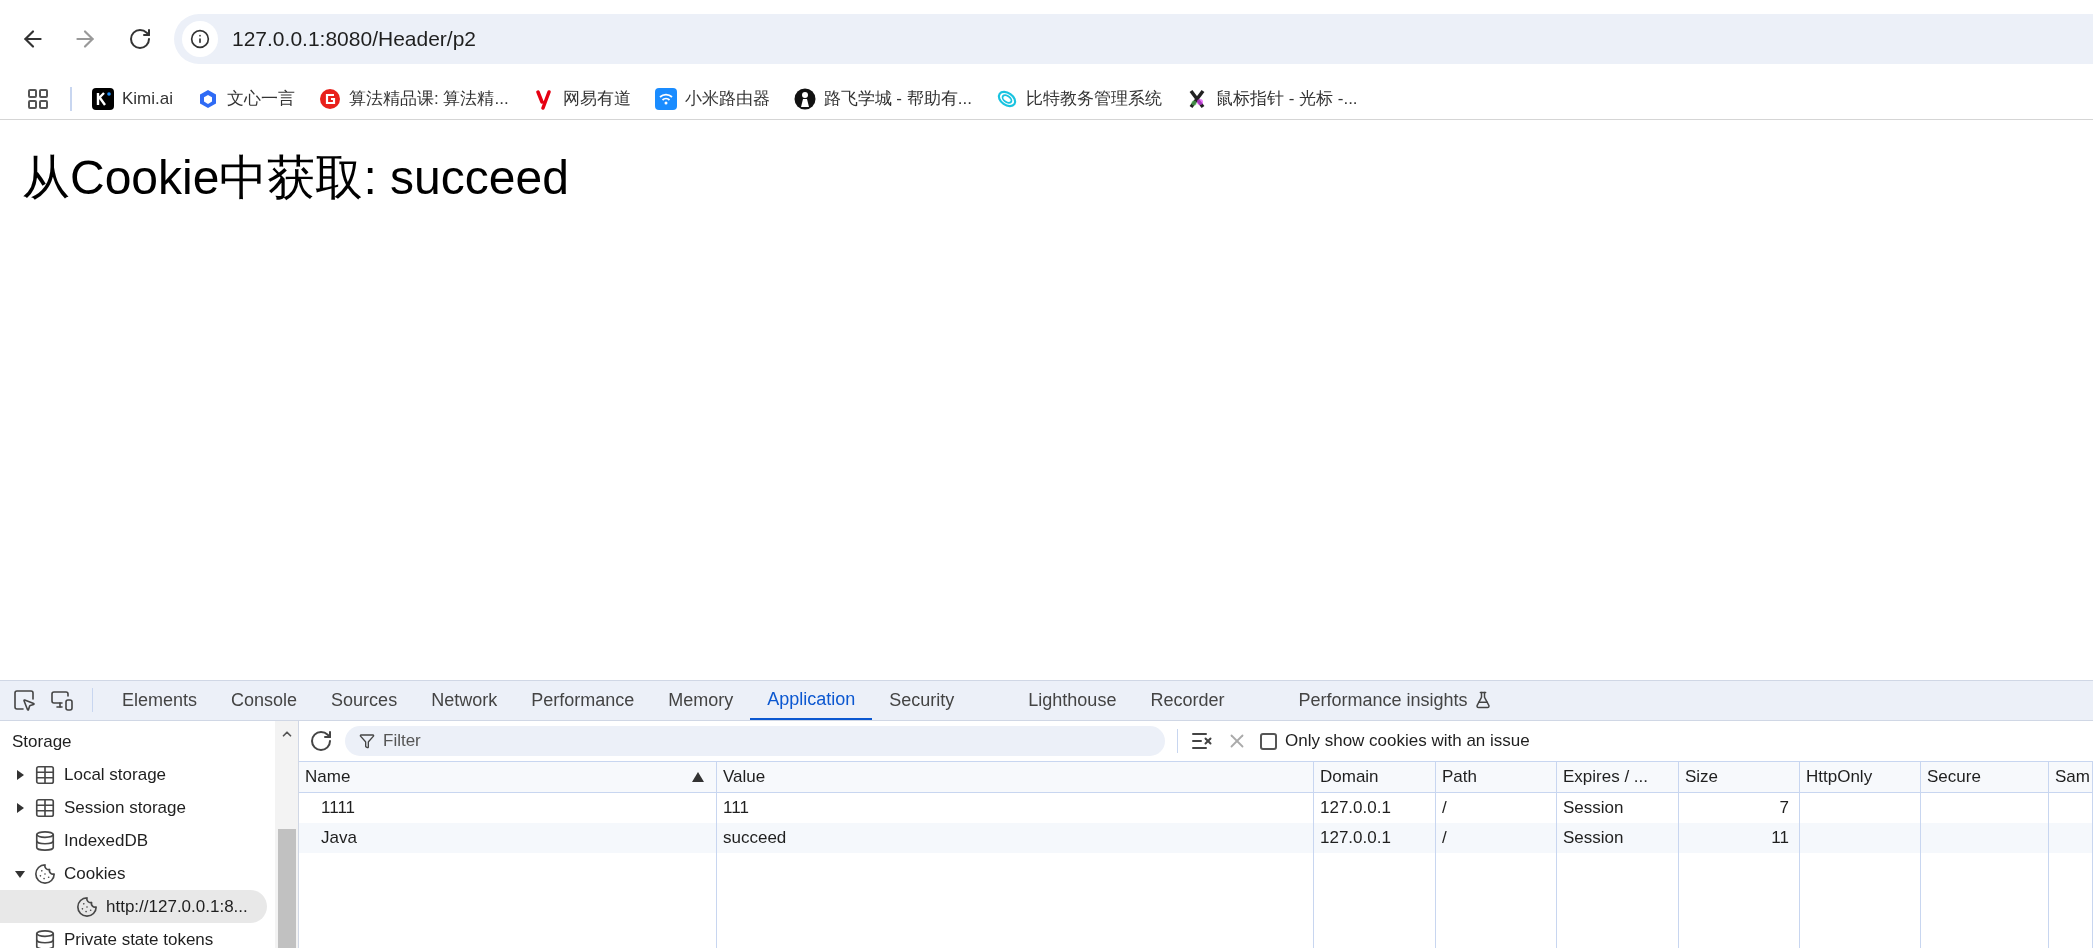  I want to click on column-header: Name, so click(508, 777).